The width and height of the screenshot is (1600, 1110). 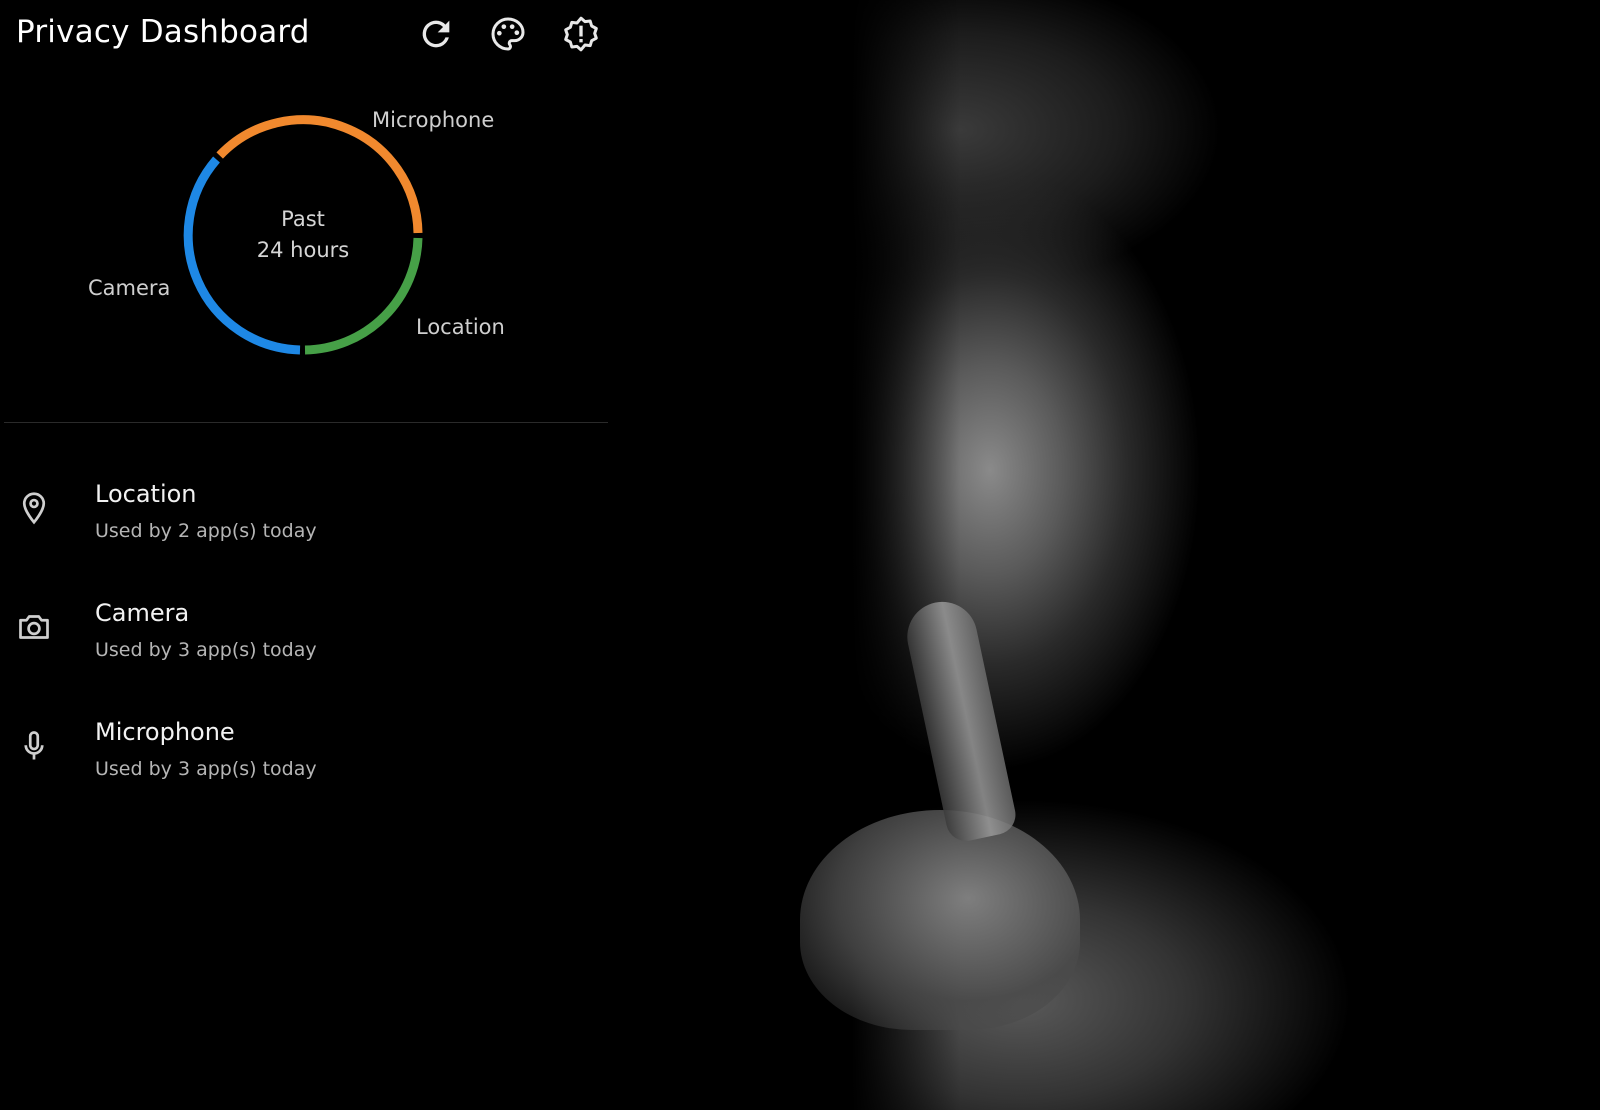 I want to click on permission-title: Location, so click(x=146, y=494).